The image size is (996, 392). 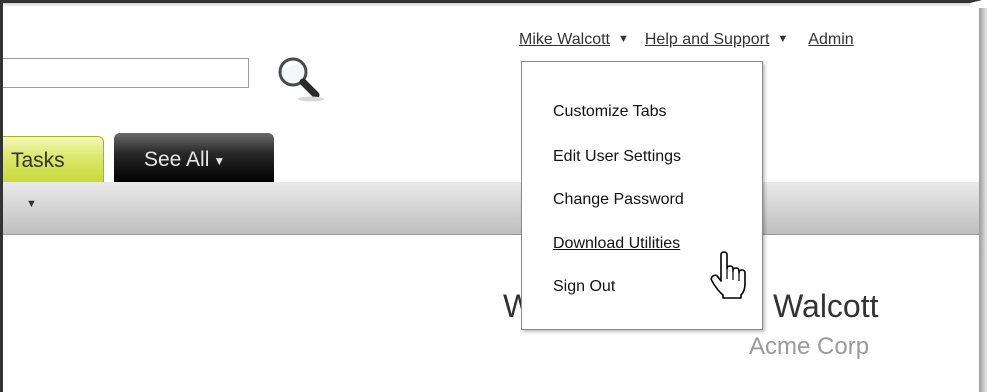 What do you see at coordinates (728, 275) in the screenshot?
I see `hand-pointer-icon` at bounding box center [728, 275].